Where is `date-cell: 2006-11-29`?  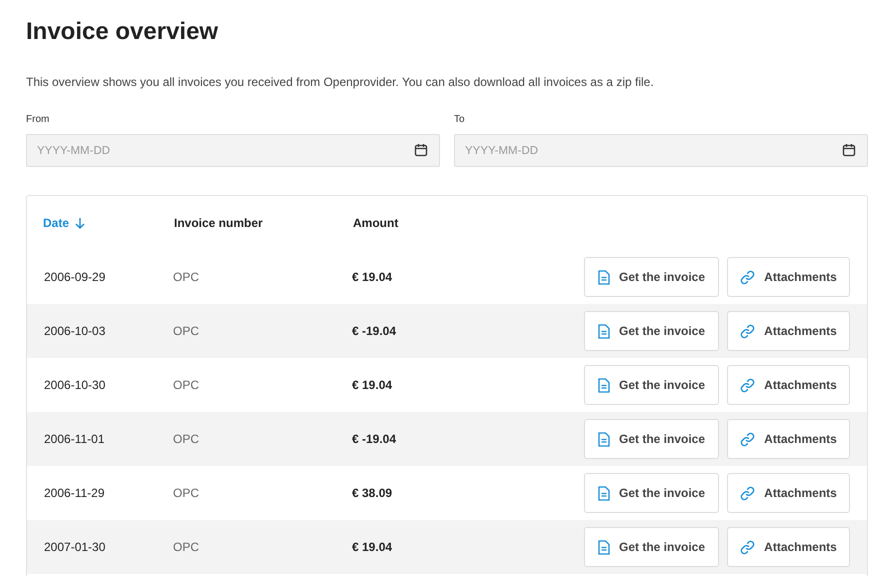 date-cell: 2006-11-29 is located at coordinates (74, 493).